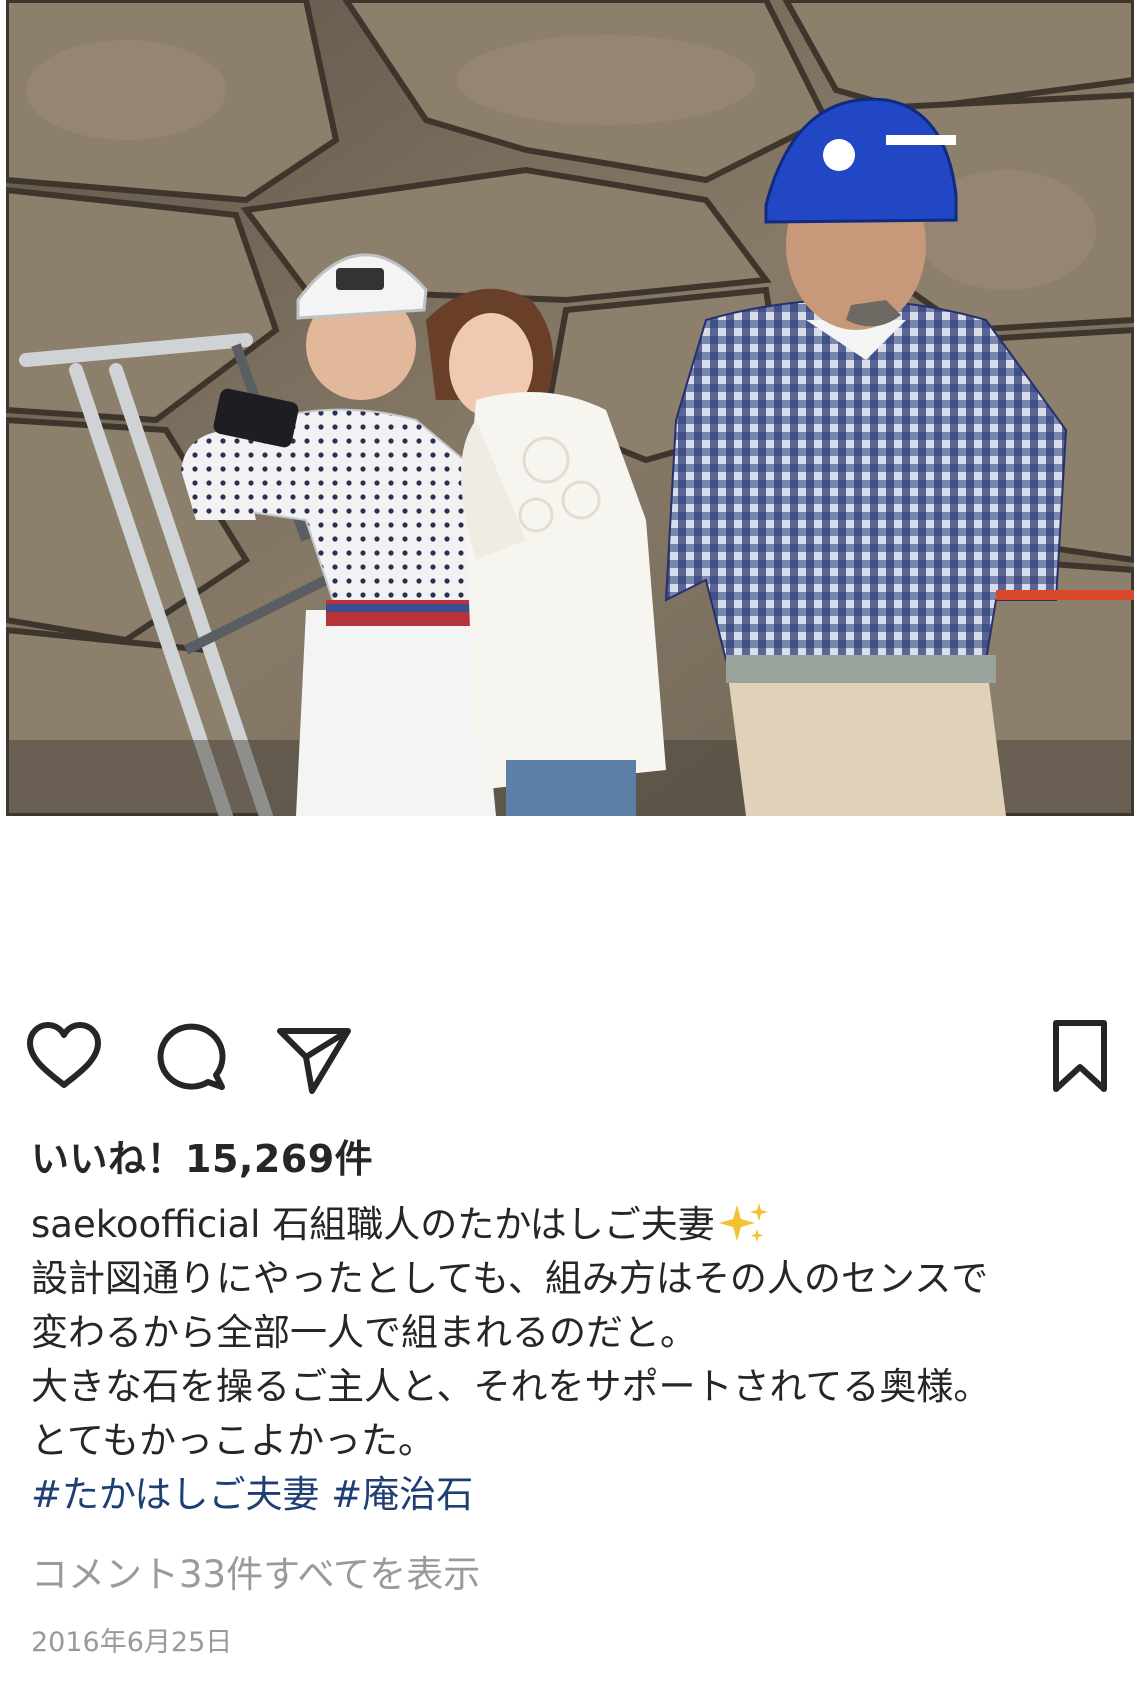  Describe the element at coordinates (743, 1222) in the screenshot. I see `sparkles-emoji-icon` at that location.